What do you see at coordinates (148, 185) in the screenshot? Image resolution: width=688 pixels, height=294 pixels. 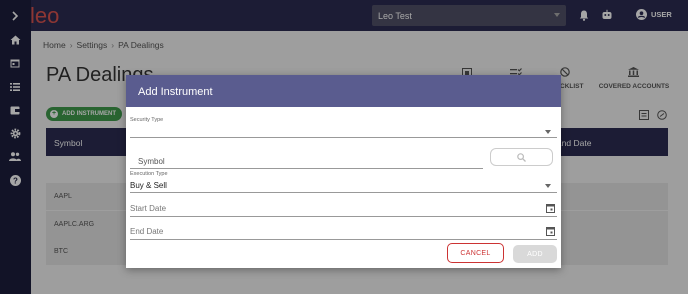 I see `execution-type-value: Buy & Sell` at bounding box center [148, 185].